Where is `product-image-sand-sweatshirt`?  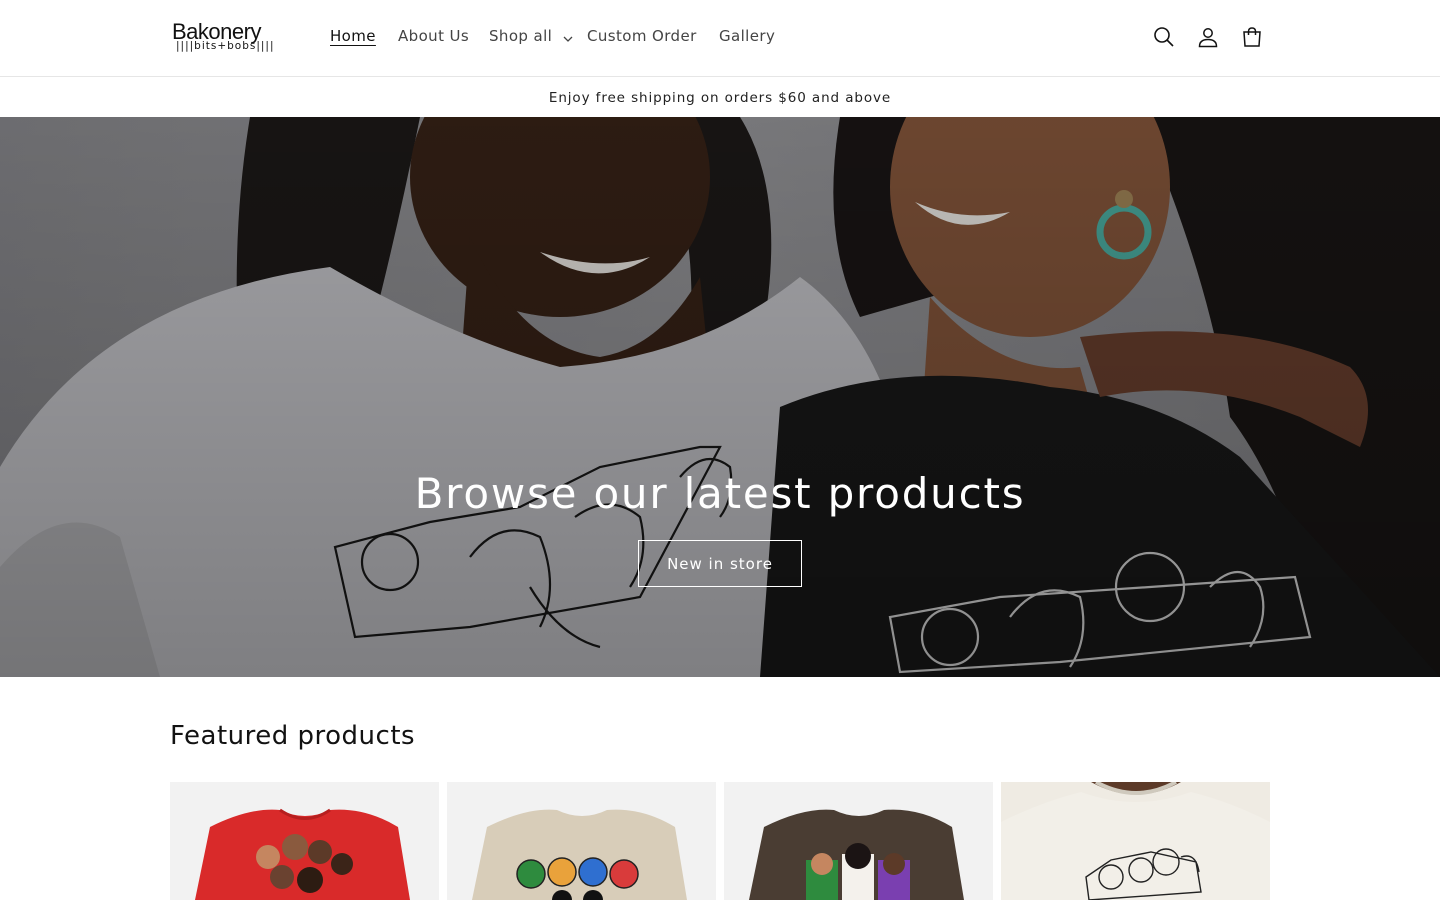
product-image-sand-sweatshirt is located at coordinates (581, 841).